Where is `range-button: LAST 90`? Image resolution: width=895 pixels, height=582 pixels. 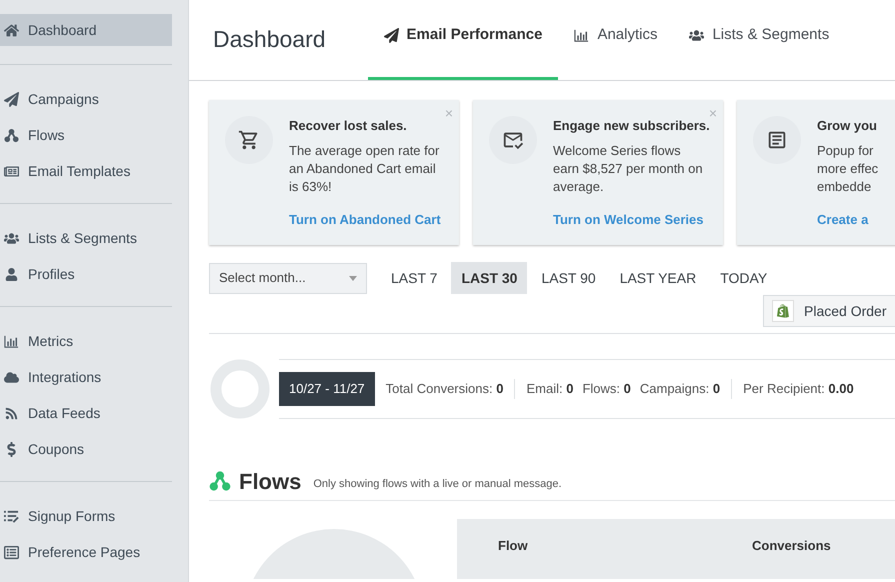 range-button: LAST 90 is located at coordinates (568, 278).